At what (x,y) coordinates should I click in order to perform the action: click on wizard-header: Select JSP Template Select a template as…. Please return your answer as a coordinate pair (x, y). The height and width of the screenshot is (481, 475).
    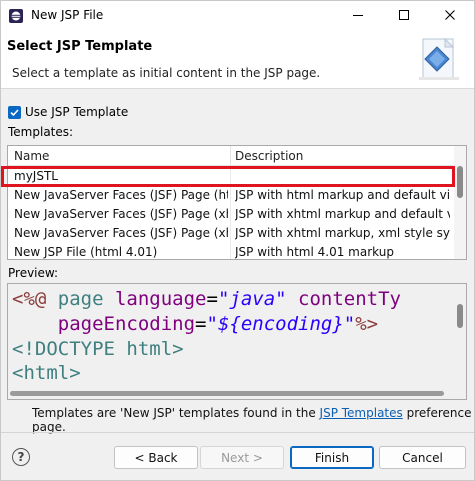
    Looking at the image, I should click on (237, 60).